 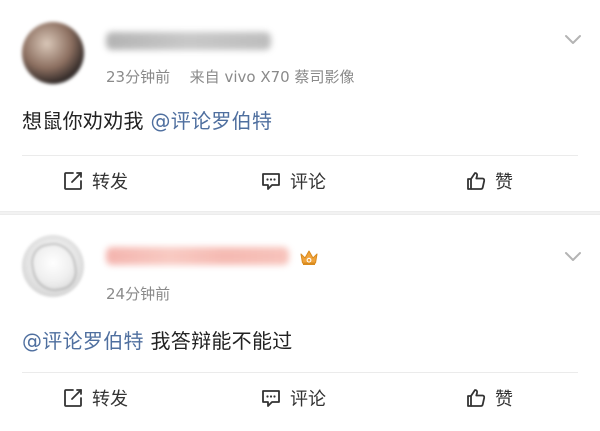 What do you see at coordinates (309, 257) in the screenshot?
I see `crown-icon` at bounding box center [309, 257].